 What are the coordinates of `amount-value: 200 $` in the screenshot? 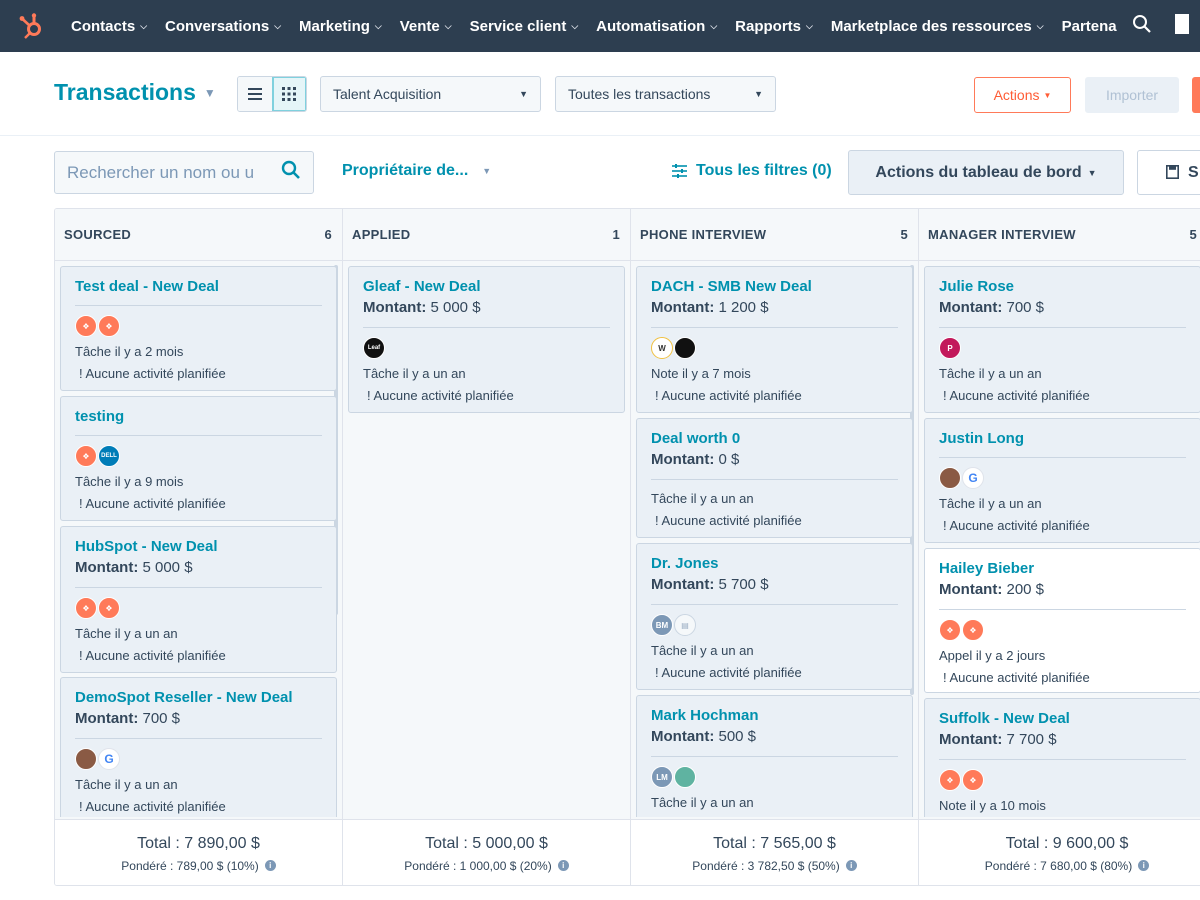 It's located at (1025, 589).